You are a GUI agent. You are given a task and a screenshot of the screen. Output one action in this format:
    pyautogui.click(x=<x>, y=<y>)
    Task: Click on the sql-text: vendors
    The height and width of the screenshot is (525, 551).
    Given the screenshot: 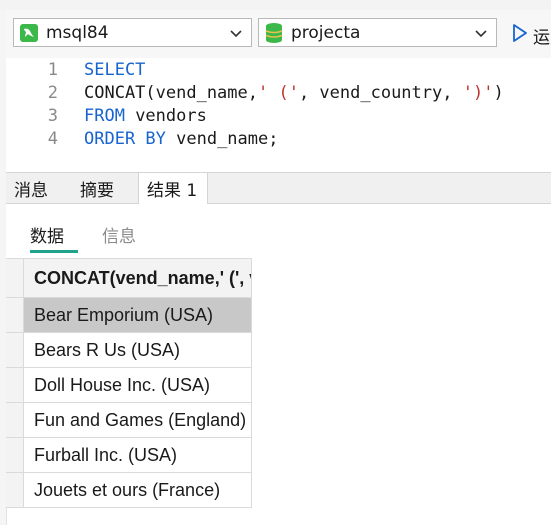 What is the action you would take?
    pyautogui.click(x=165, y=116)
    